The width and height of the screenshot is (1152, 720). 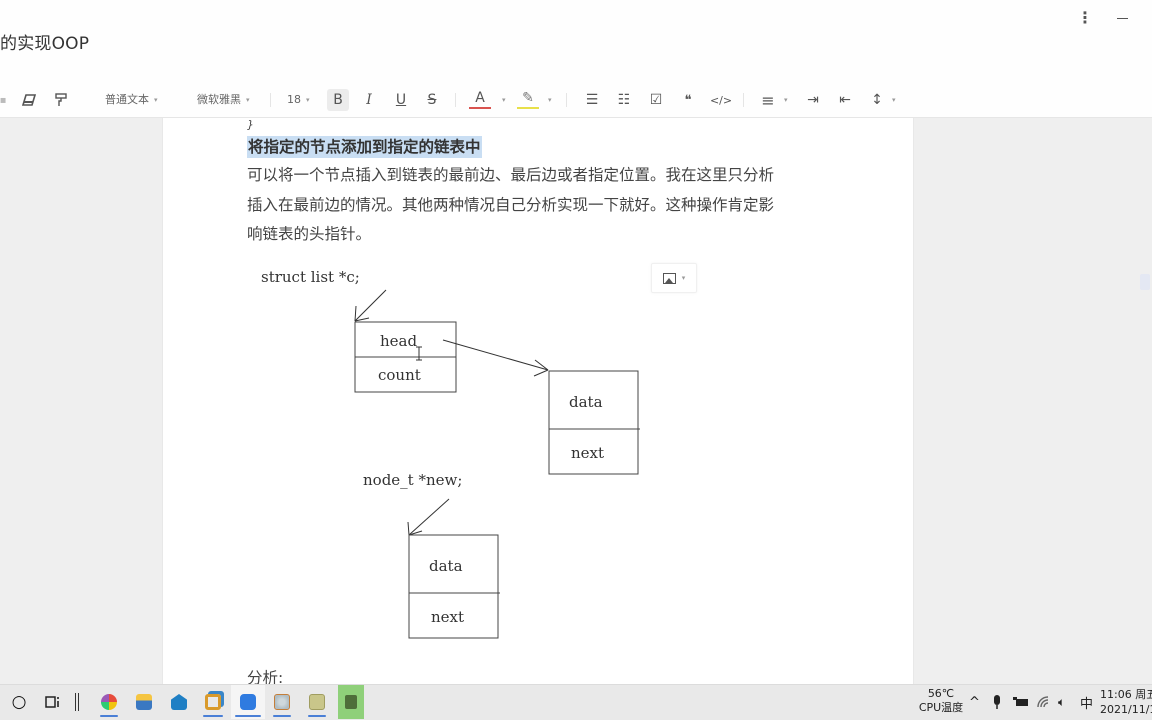 What do you see at coordinates (265, 676) in the screenshot?
I see `analysis-label: 分析:` at bounding box center [265, 676].